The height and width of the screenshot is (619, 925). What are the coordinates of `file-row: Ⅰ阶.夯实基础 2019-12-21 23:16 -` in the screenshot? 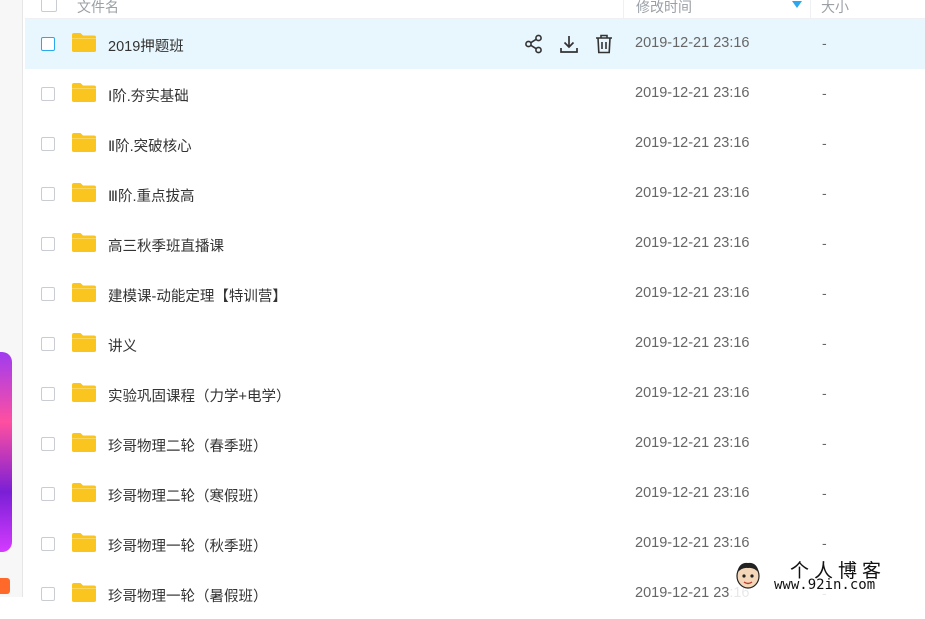 It's located at (475, 94).